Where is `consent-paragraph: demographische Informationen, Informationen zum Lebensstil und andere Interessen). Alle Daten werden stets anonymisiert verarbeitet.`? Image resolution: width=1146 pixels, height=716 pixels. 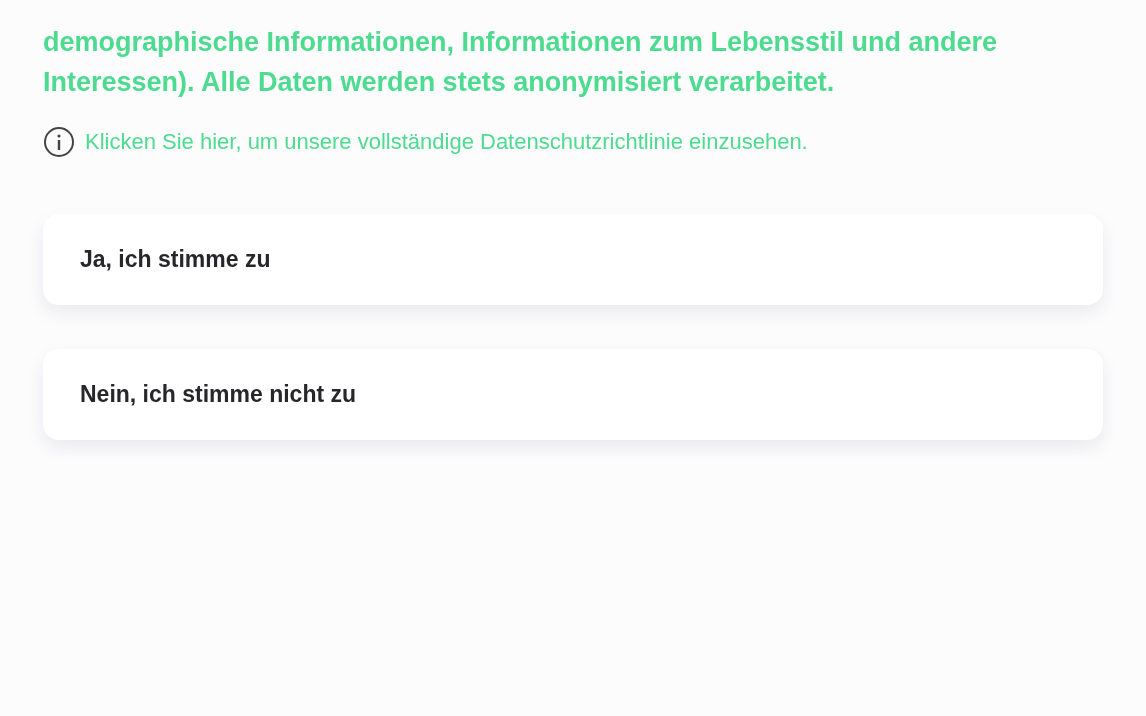
consent-paragraph: demographische Informationen, Informationen zum Lebensstil und andere Interessen). Alle Daten werden stets anonymisiert verarbeitet. is located at coordinates (521, 62).